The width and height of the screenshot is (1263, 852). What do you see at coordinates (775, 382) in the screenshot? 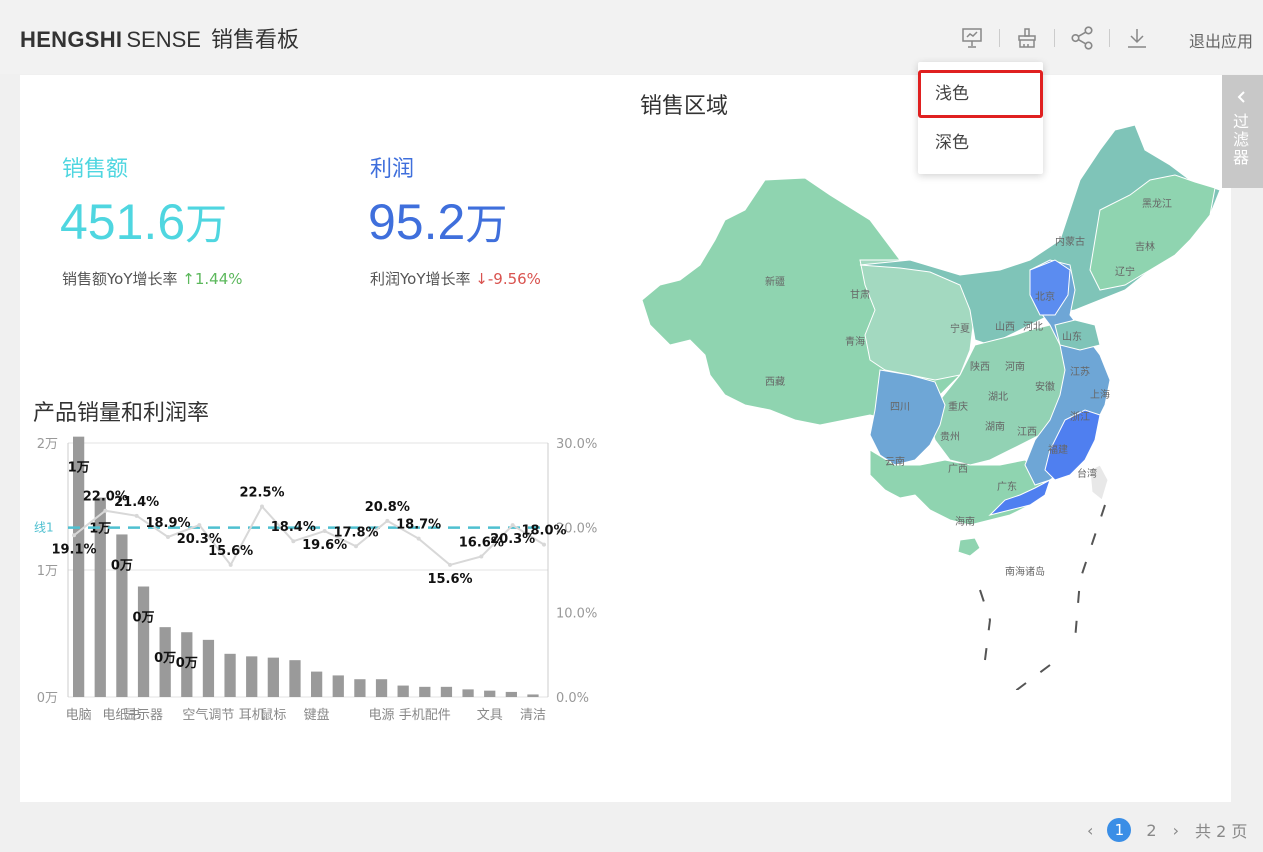
I see `map-label-xizang: 西藏` at bounding box center [775, 382].